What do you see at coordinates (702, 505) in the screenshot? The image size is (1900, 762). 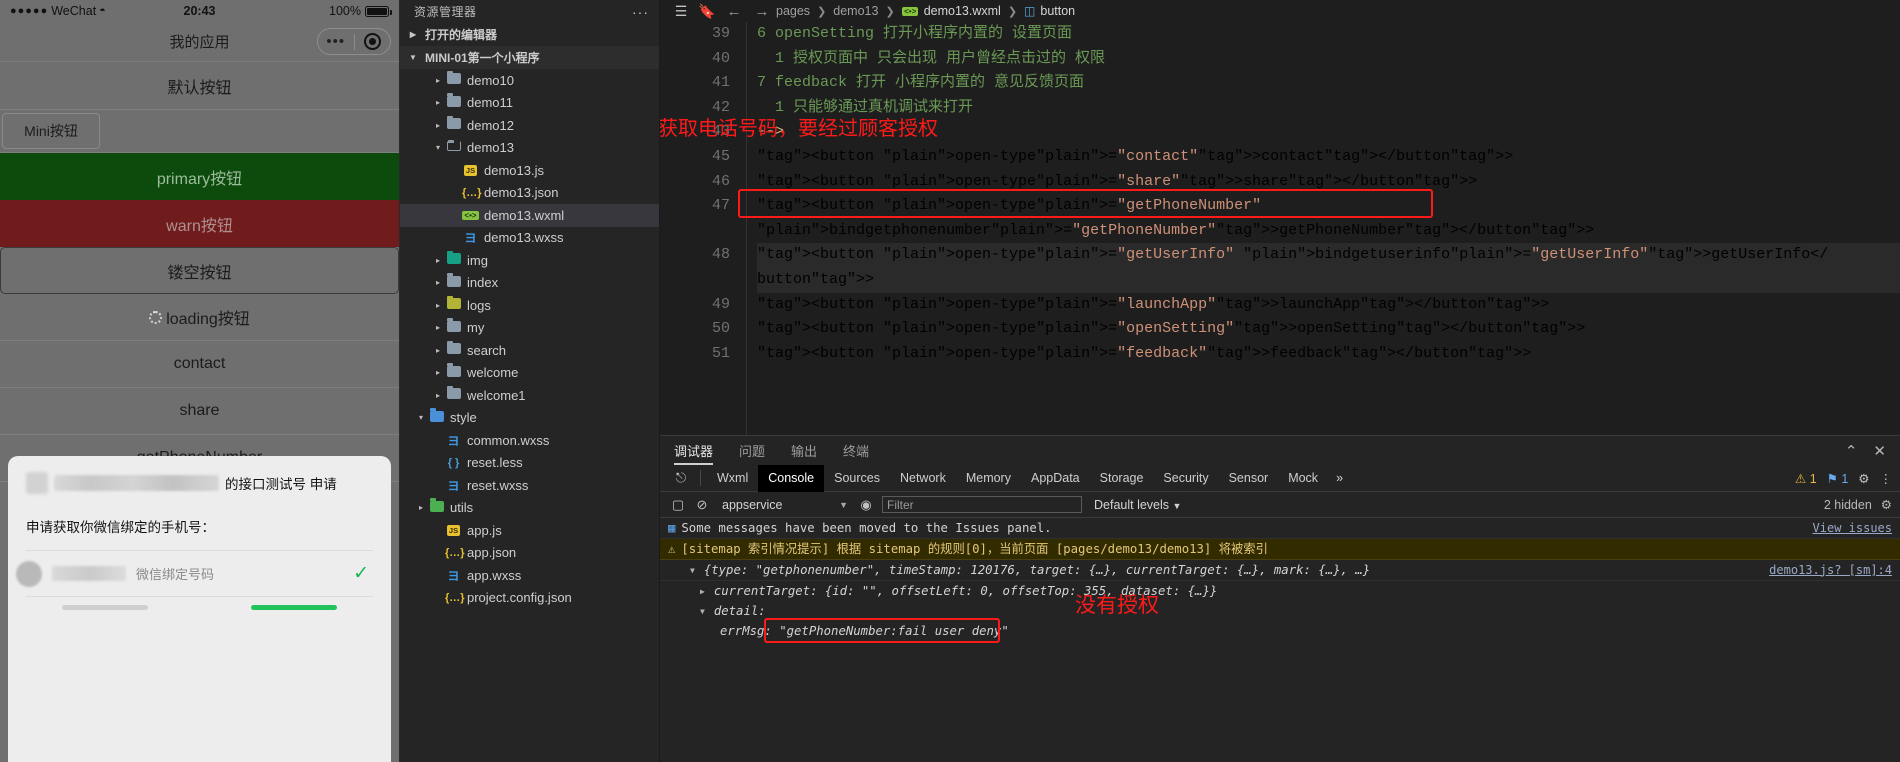 I see `clear-console-icon: ⊘` at bounding box center [702, 505].